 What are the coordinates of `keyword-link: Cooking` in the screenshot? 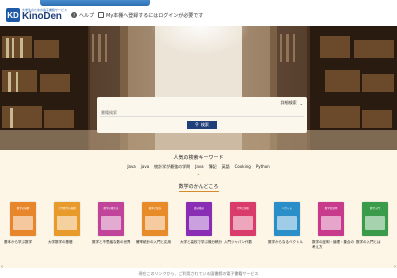 It's located at (243, 167).